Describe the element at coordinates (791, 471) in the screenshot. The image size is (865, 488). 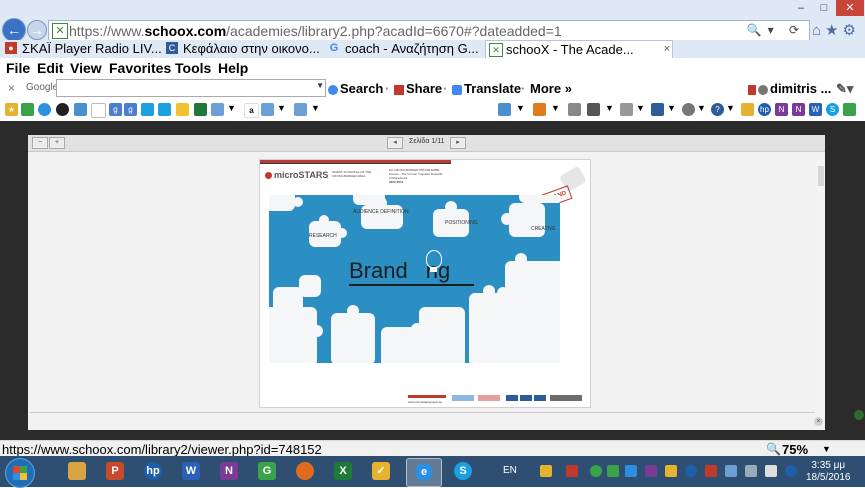
I see `bluetooth-icon` at that location.